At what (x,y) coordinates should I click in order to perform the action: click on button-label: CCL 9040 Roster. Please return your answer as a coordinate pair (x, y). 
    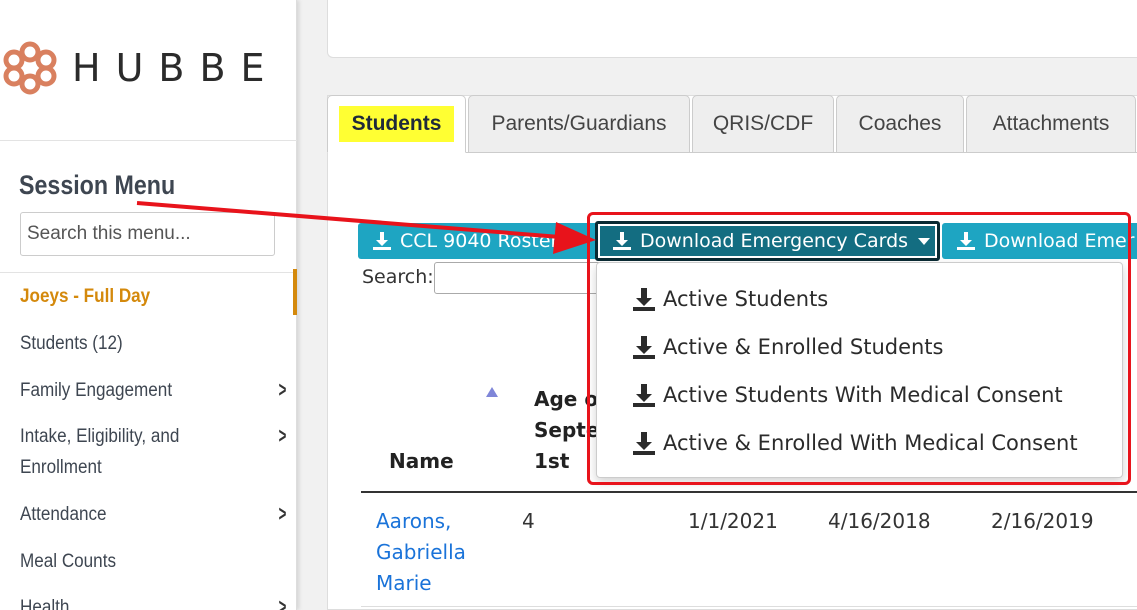
    Looking at the image, I should click on (479, 241).